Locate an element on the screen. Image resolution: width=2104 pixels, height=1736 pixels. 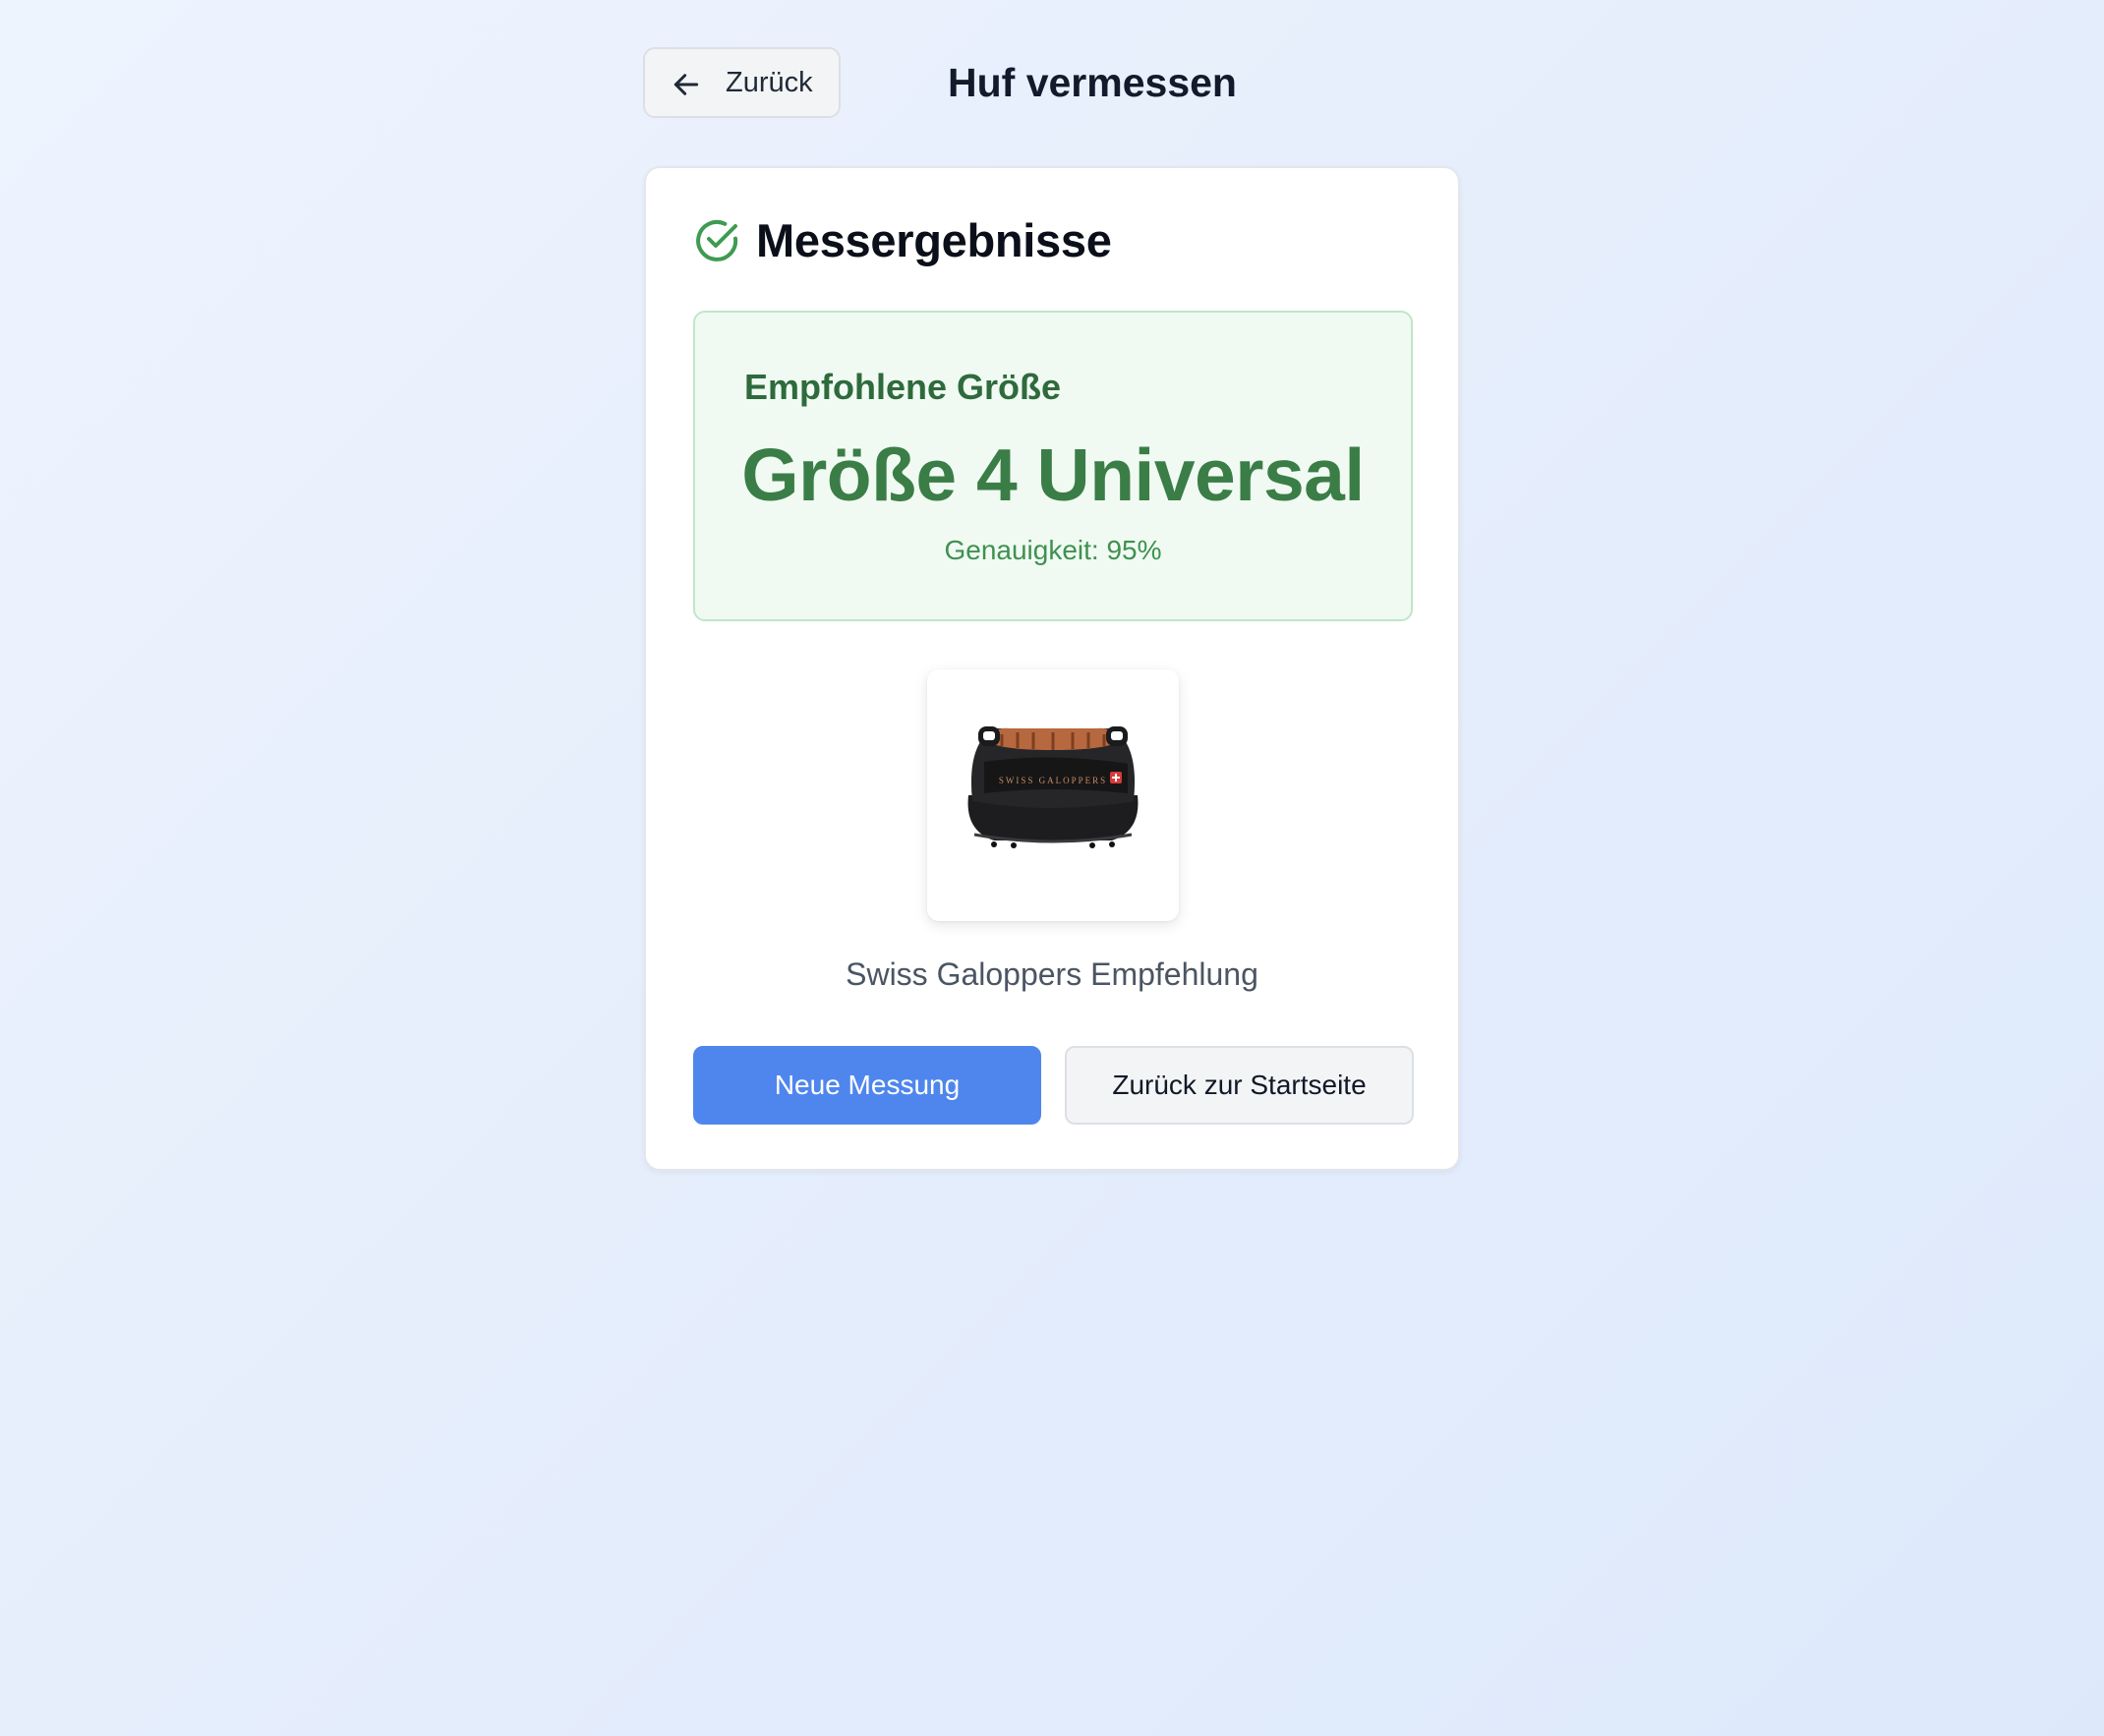
accuracy-text: Genauigkeit: 95% is located at coordinates (1053, 550).